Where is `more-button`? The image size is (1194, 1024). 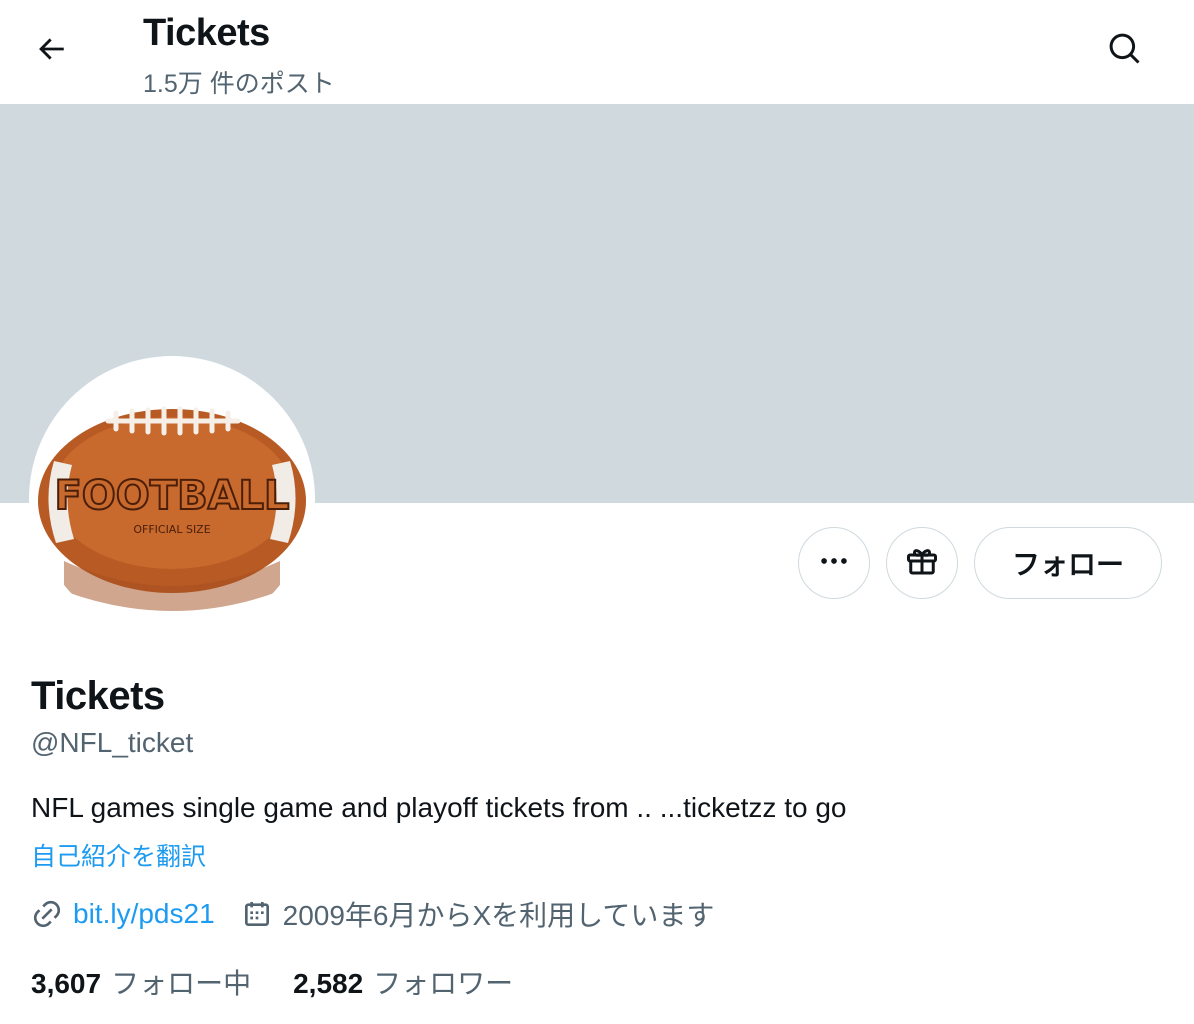 more-button is located at coordinates (834, 563).